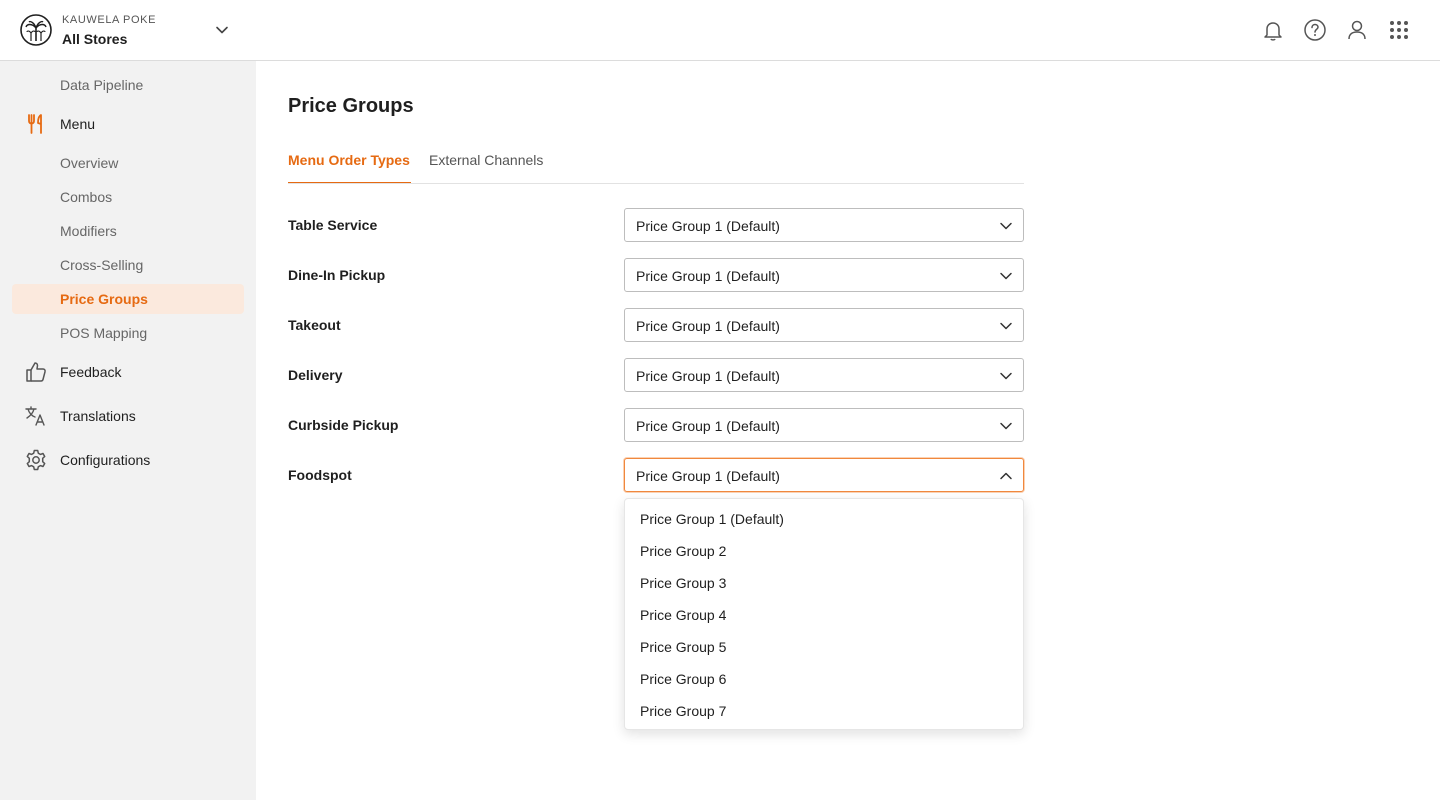  I want to click on sidebar-item-price-groups: Price Groups, so click(104, 299).